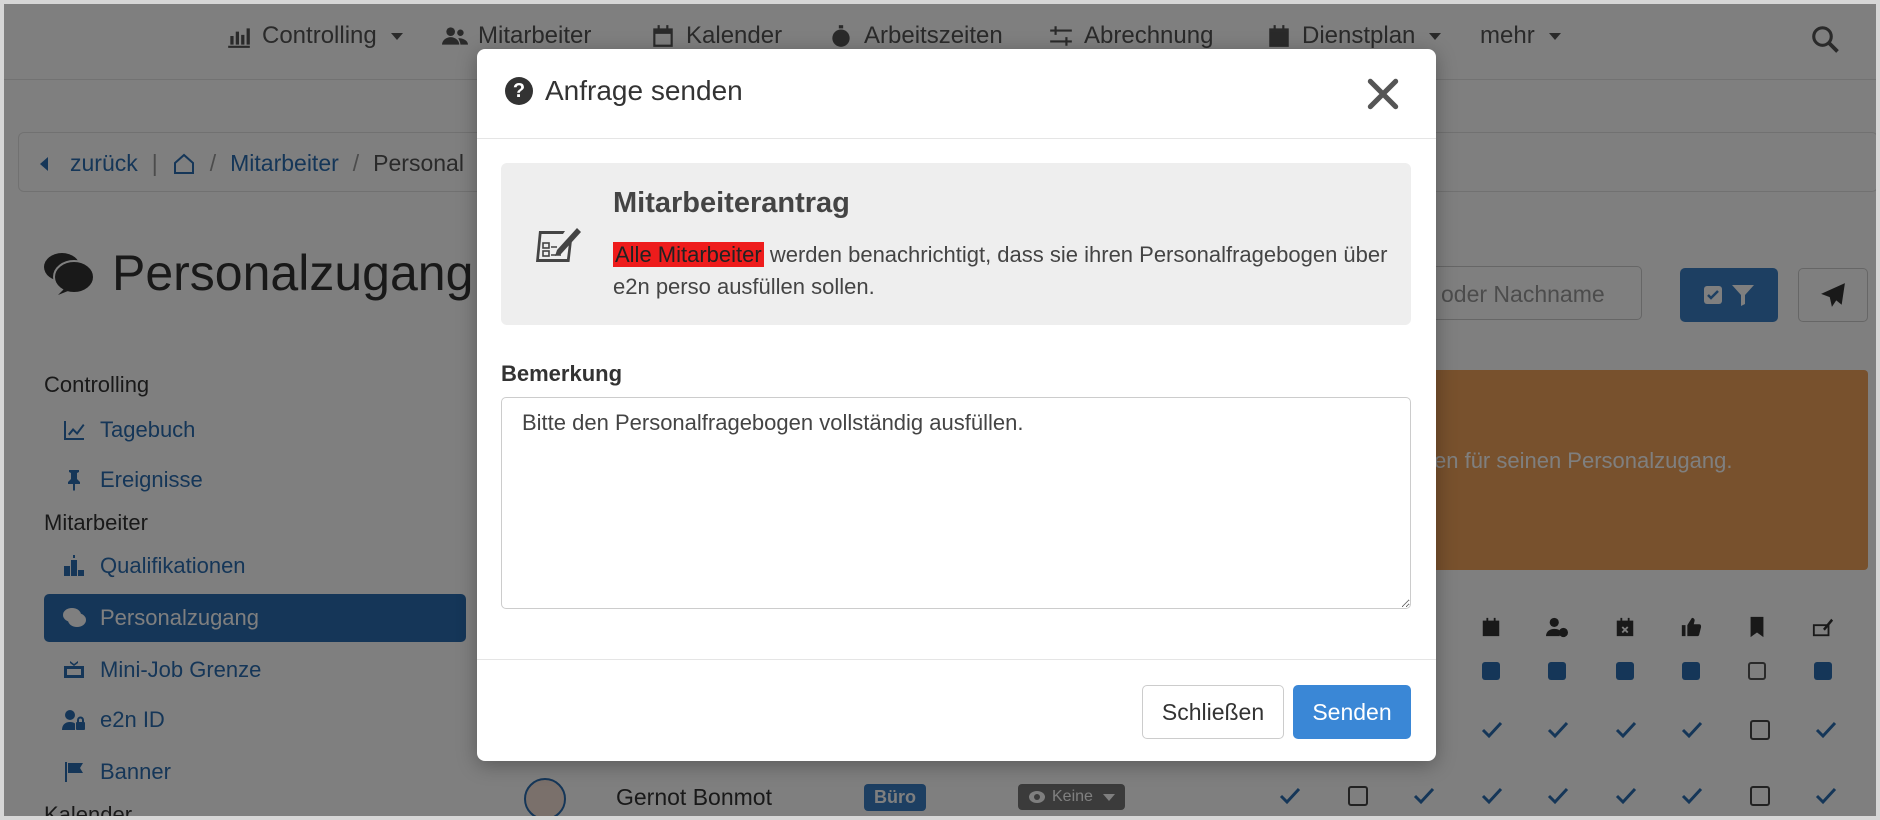 The height and width of the screenshot is (820, 1880). I want to click on question-icon: ?, so click(519, 91).